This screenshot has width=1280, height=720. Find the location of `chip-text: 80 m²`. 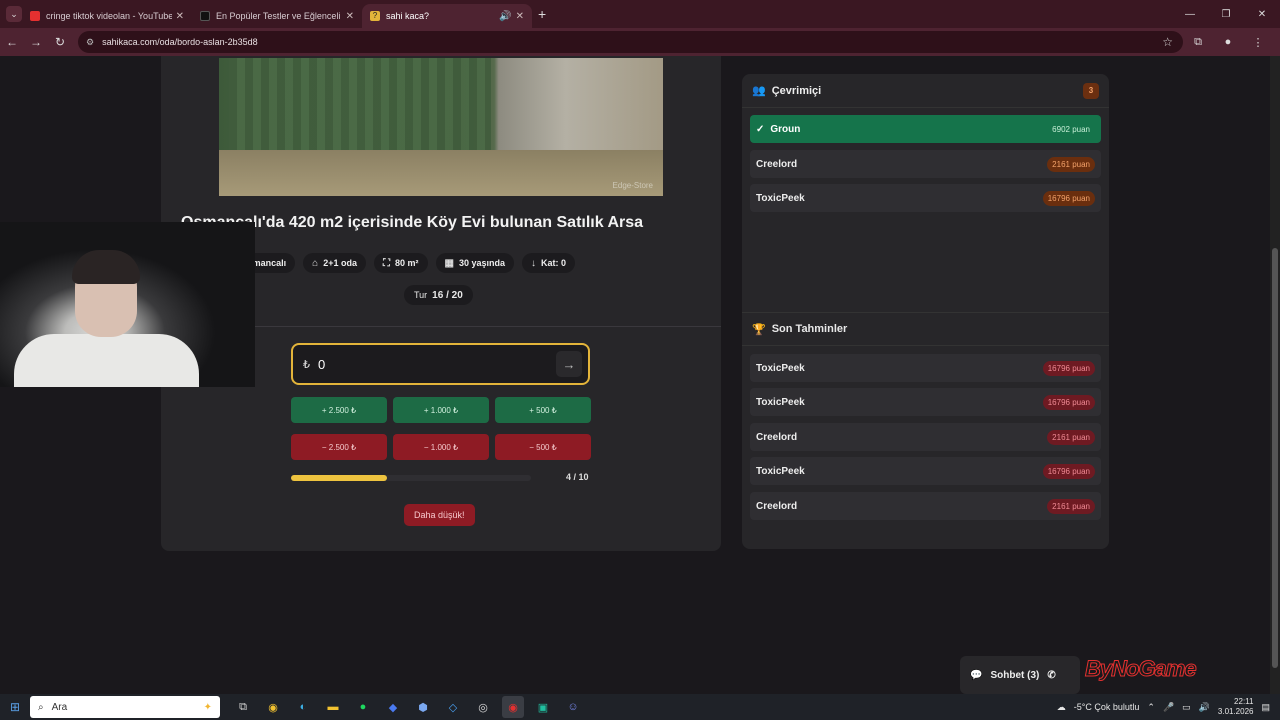

chip-text: 80 m² is located at coordinates (407, 263).